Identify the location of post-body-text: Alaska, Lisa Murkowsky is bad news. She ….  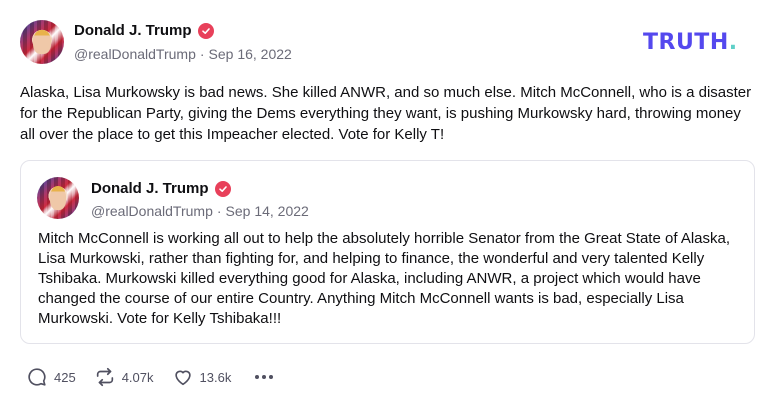
(386, 113).